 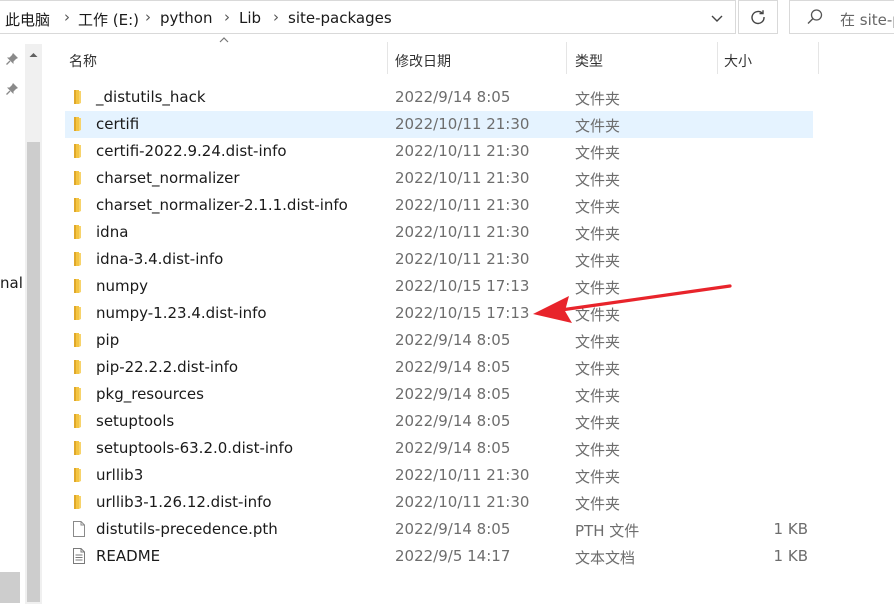 I want to click on annotation-arrow-icon, so click(x=632, y=303).